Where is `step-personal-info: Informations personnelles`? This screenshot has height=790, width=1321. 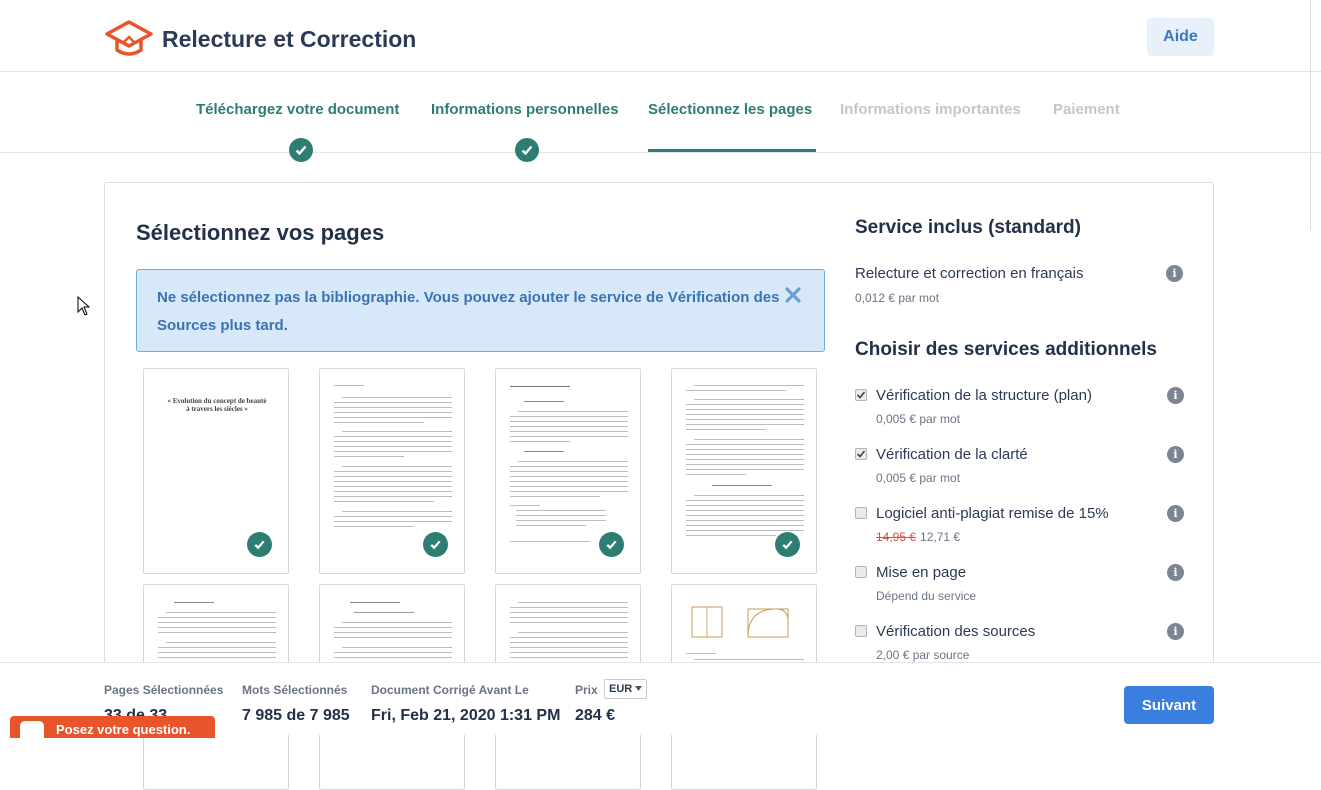 step-personal-info: Informations personnelles is located at coordinates (525, 109).